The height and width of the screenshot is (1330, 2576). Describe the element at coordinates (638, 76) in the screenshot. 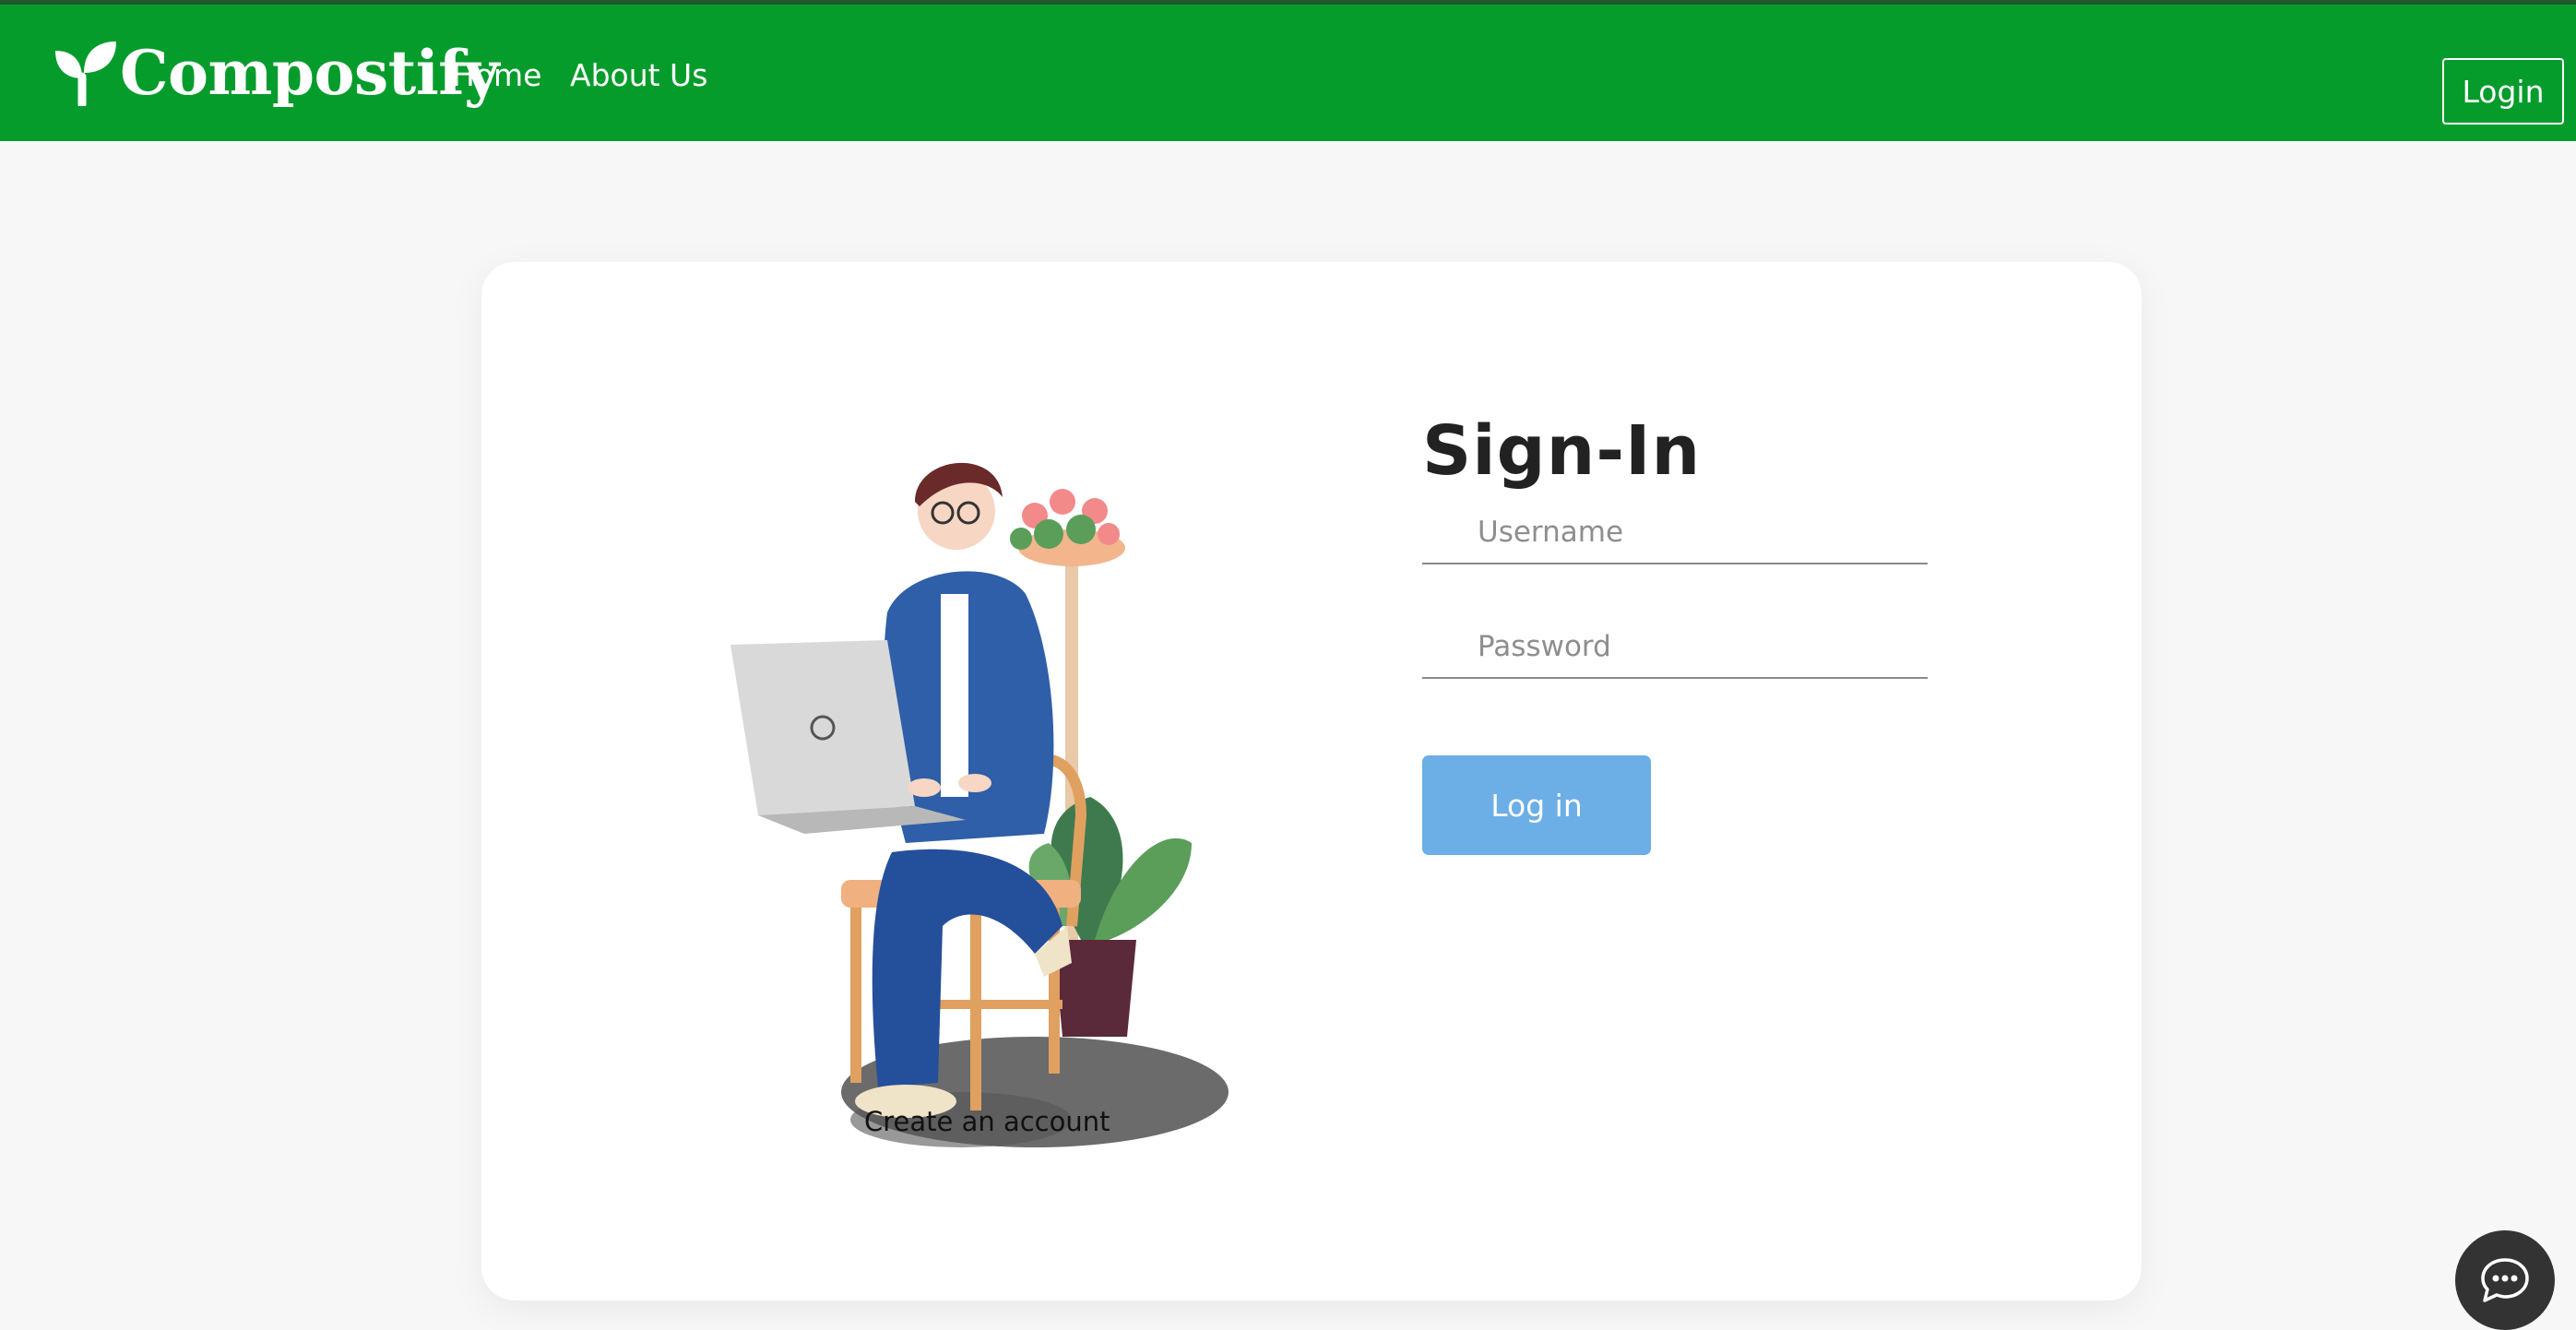

I see `nav-link-about-us: About Us` at that location.